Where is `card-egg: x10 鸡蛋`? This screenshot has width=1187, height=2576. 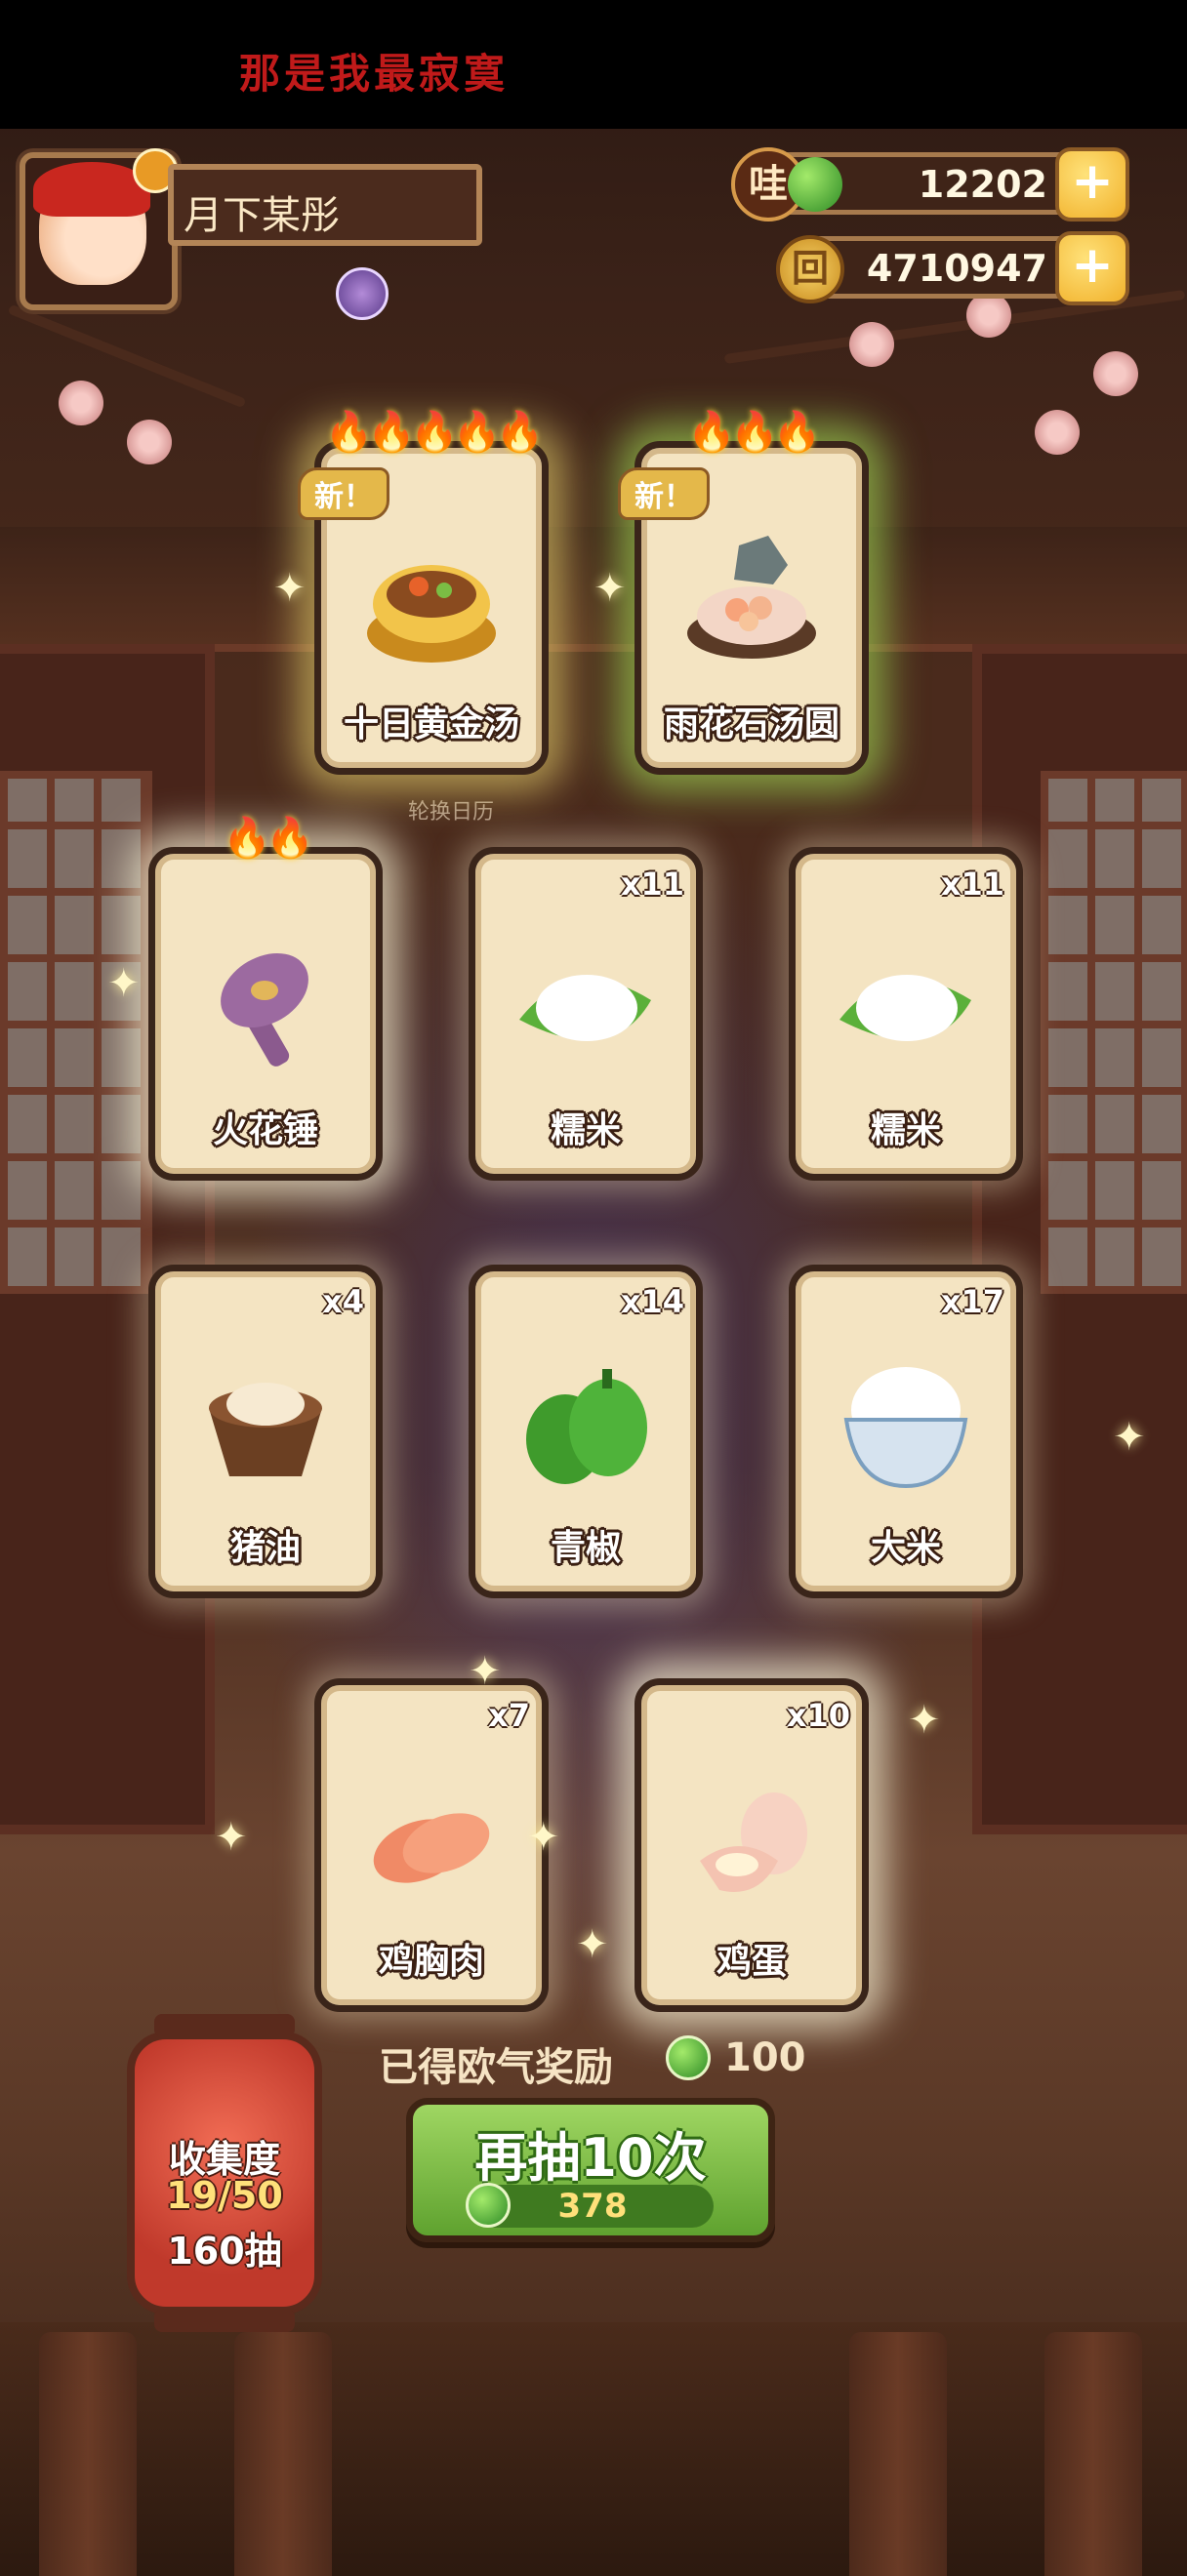
card-egg: x10 鸡蛋 is located at coordinates (751, 1845).